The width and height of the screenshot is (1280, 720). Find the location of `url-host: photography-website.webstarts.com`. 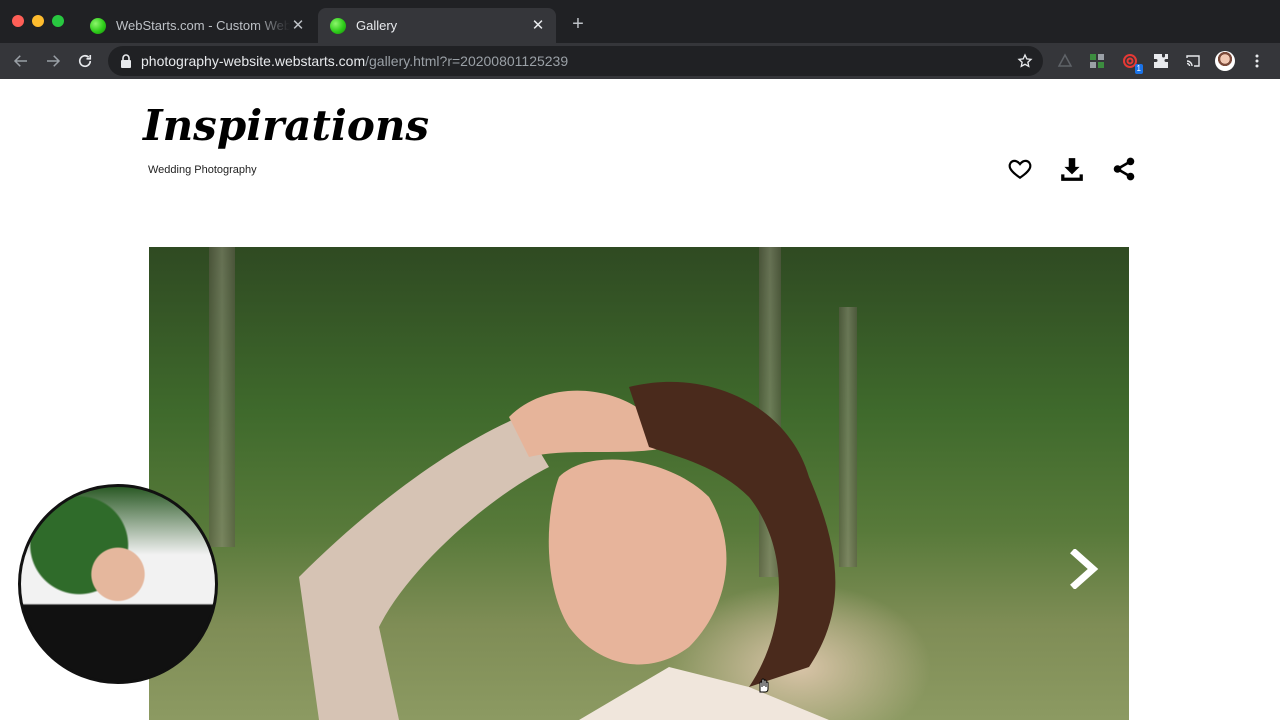

url-host: photography-website.webstarts.com is located at coordinates (253, 61).